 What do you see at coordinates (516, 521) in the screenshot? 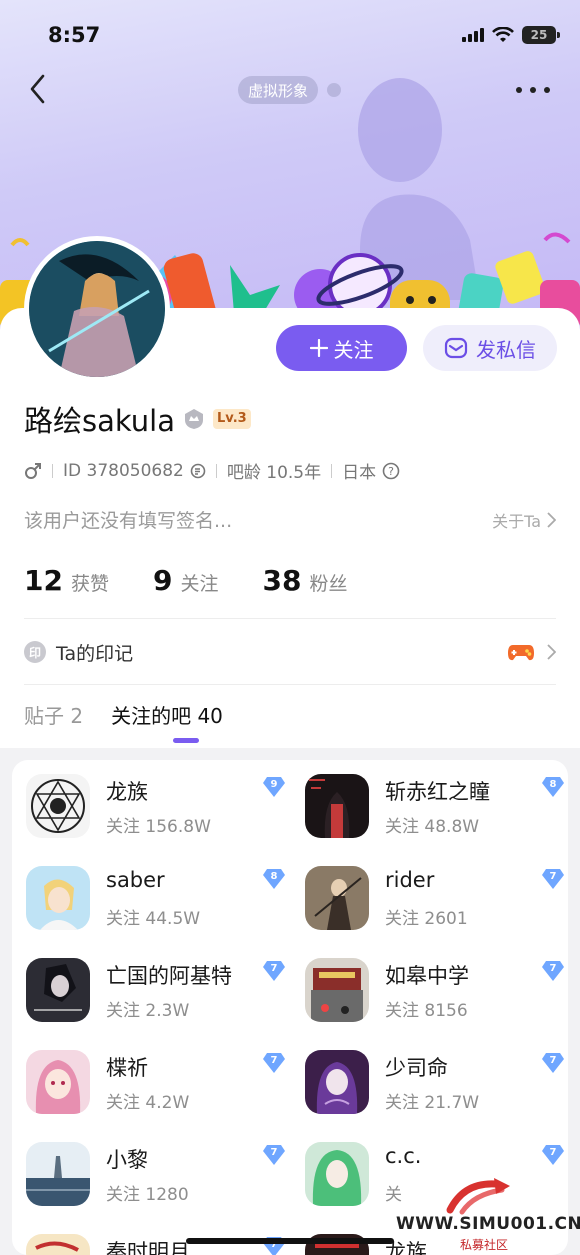
I see `about-label: 关于Ta` at bounding box center [516, 521].